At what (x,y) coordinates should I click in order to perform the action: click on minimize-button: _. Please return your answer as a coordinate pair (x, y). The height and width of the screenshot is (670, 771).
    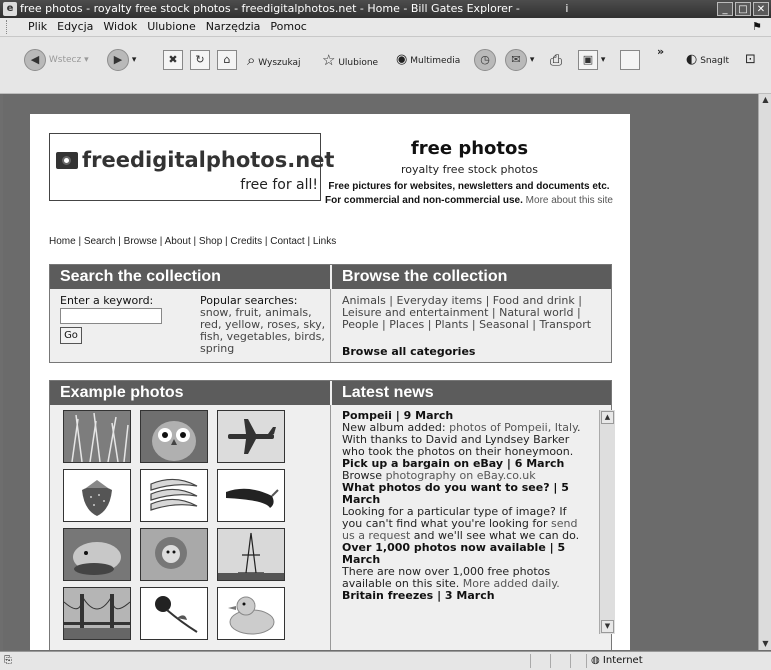
    Looking at the image, I should click on (725, 9).